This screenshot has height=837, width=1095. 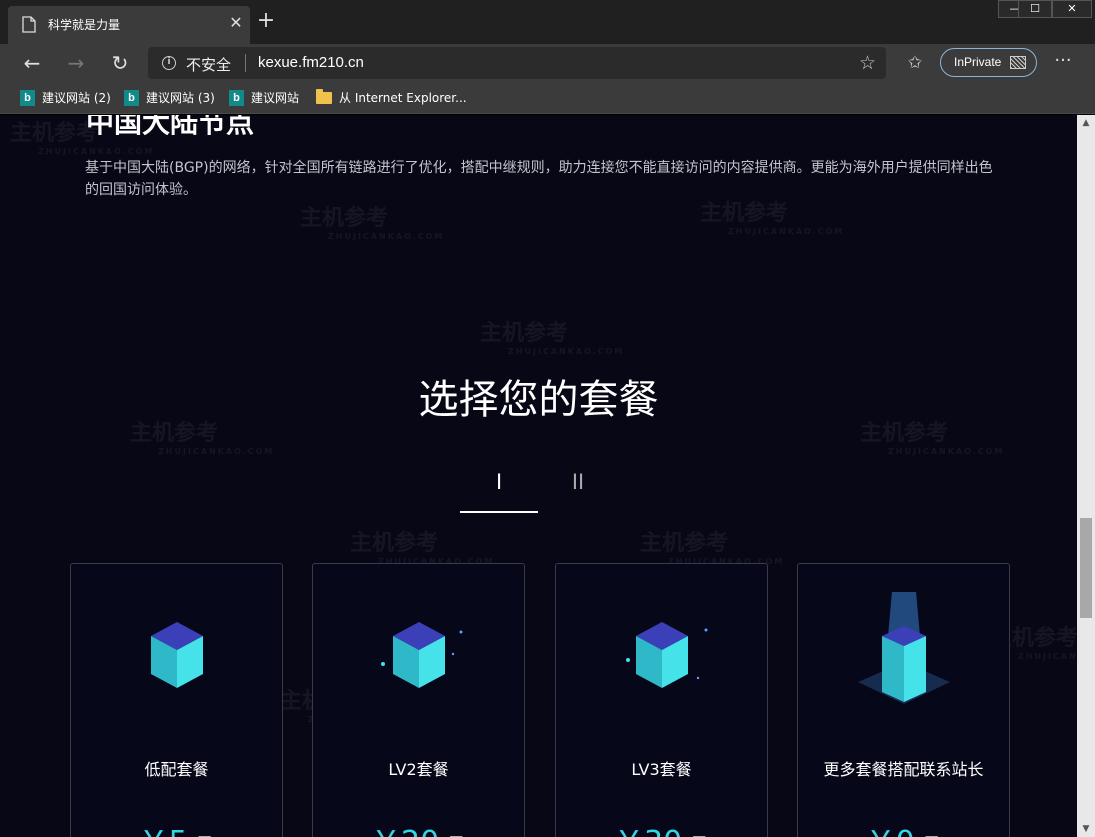 What do you see at coordinates (1072, 9) in the screenshot?
I see `close-window-button: ✕` at bounding box center [1072, 9].